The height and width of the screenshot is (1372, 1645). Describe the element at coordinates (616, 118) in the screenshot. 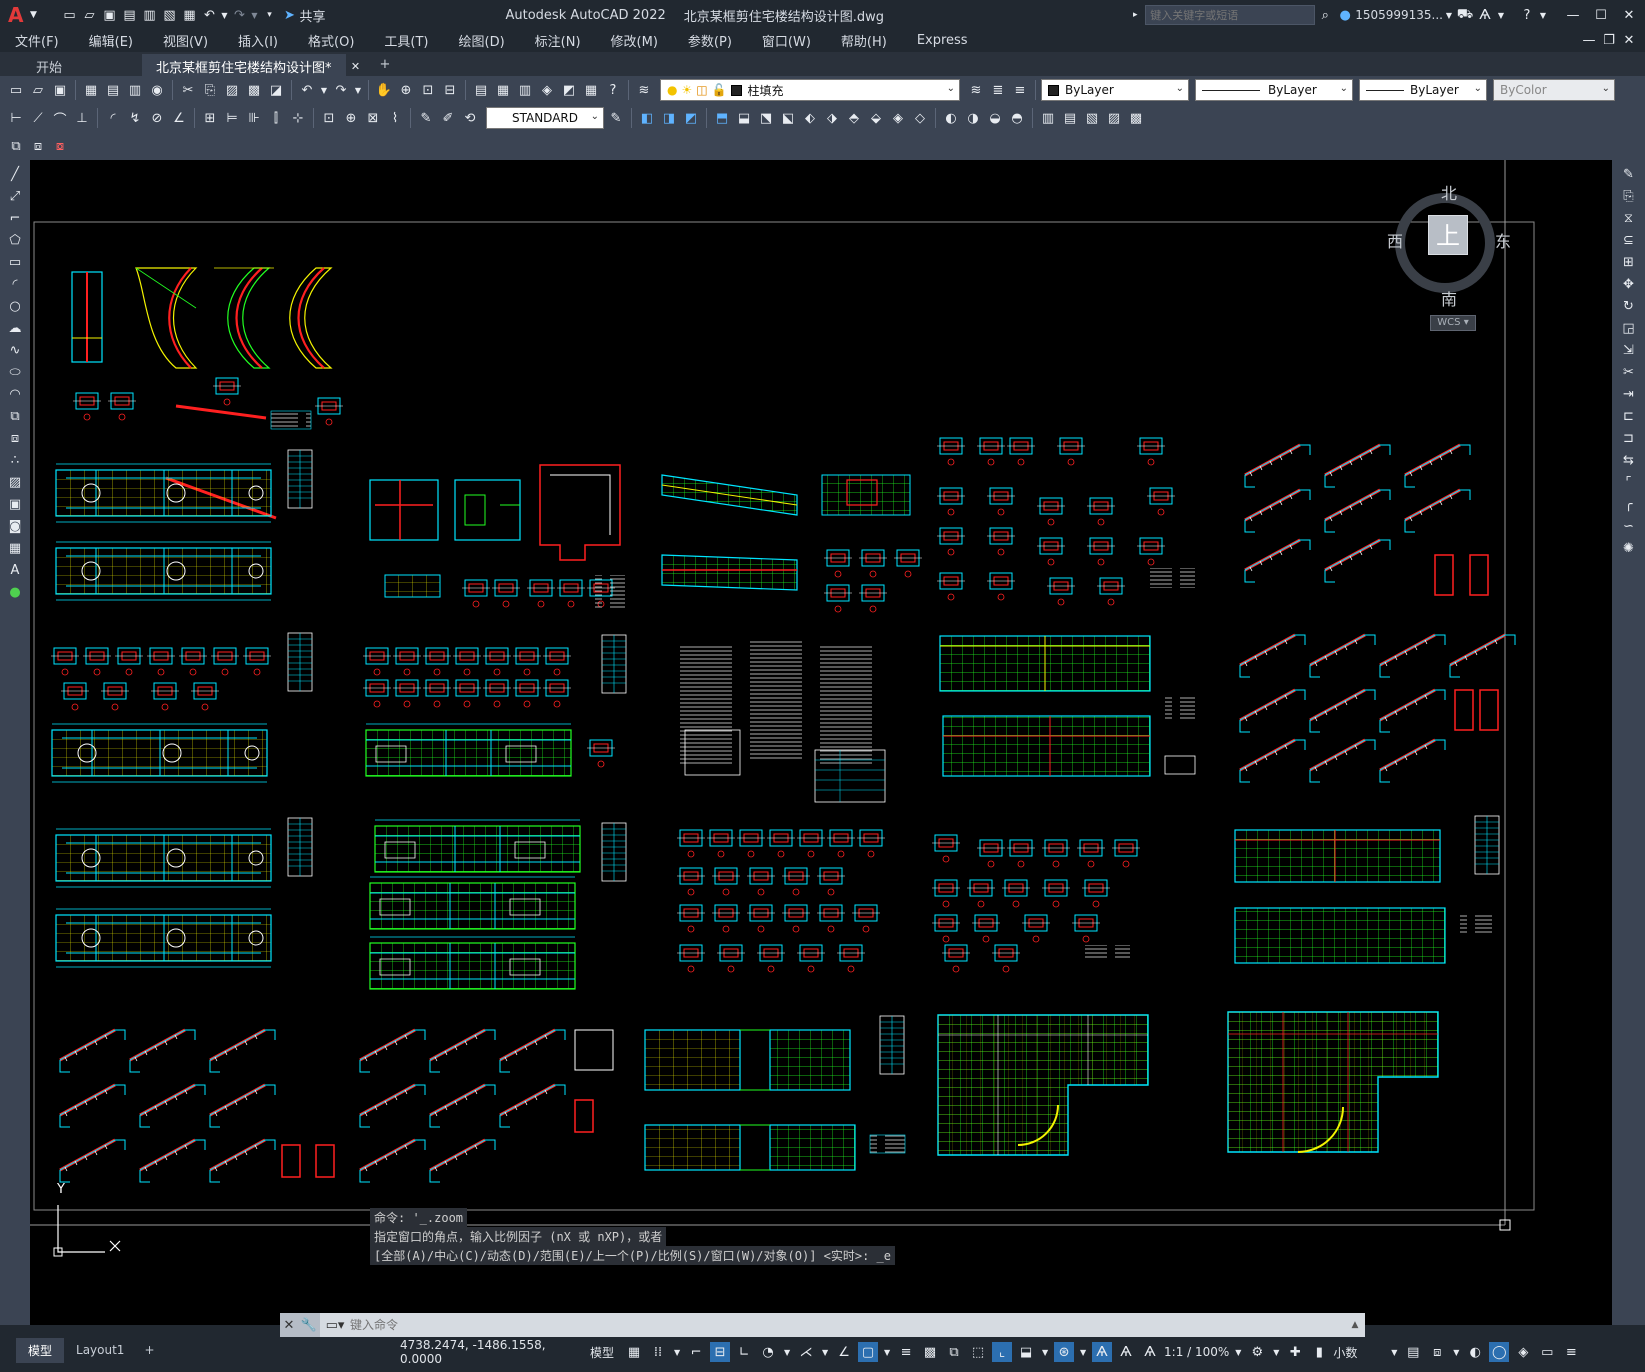

I see `dim-style-icon: ✎` at that location.